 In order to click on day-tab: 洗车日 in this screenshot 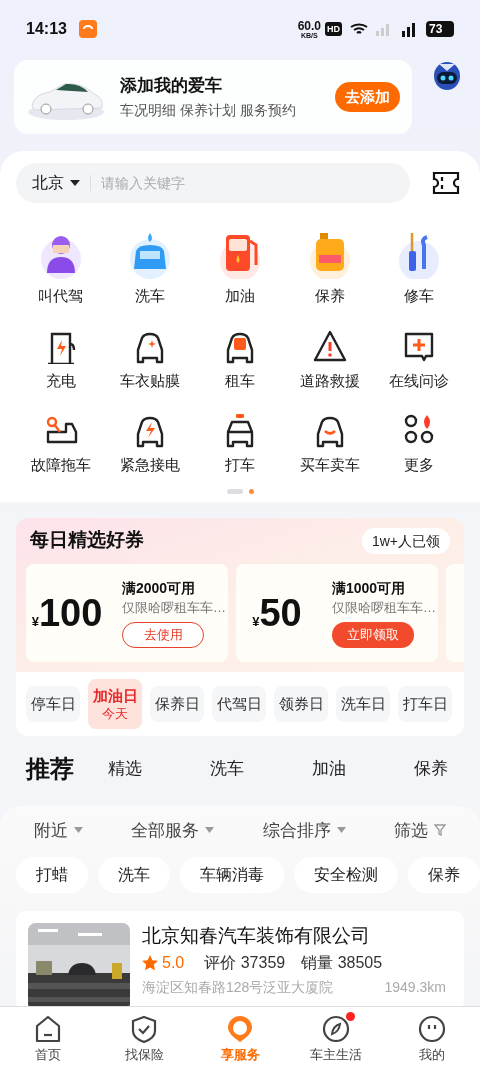, I will do `click(363, 703)`.